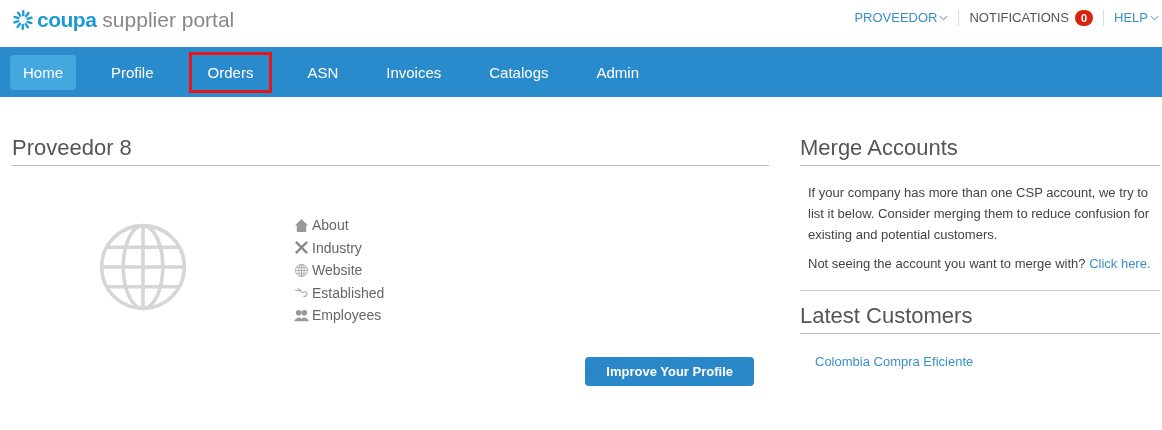 The image size is (1162, 430). I want to click on nav-tab: Invoices, so click(414, 72).